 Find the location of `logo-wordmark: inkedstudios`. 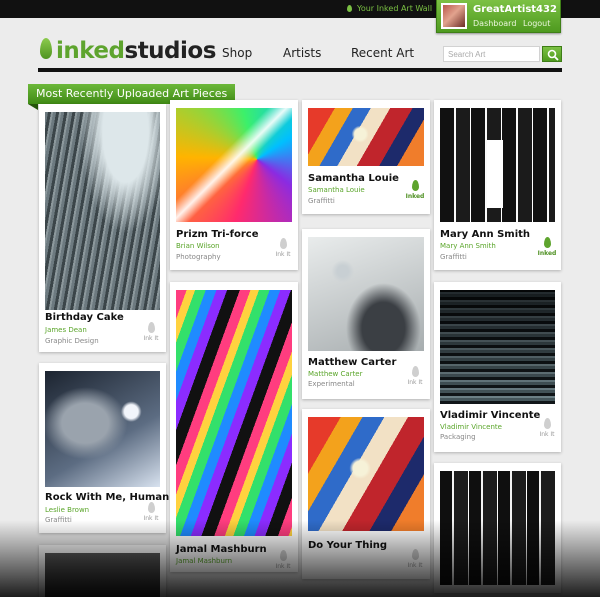

logo-wordmark: inkedstudios is located at coordinates (136, 51).